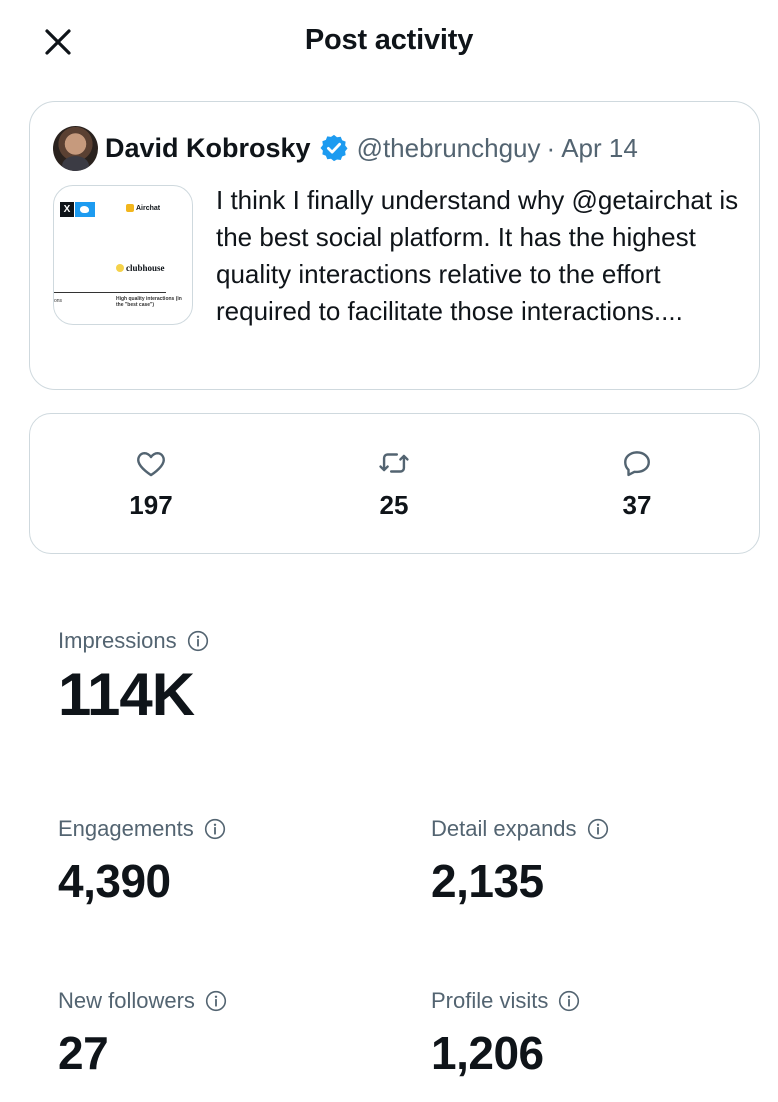  I want to click on clubhouse-icon, so click(120, 268).